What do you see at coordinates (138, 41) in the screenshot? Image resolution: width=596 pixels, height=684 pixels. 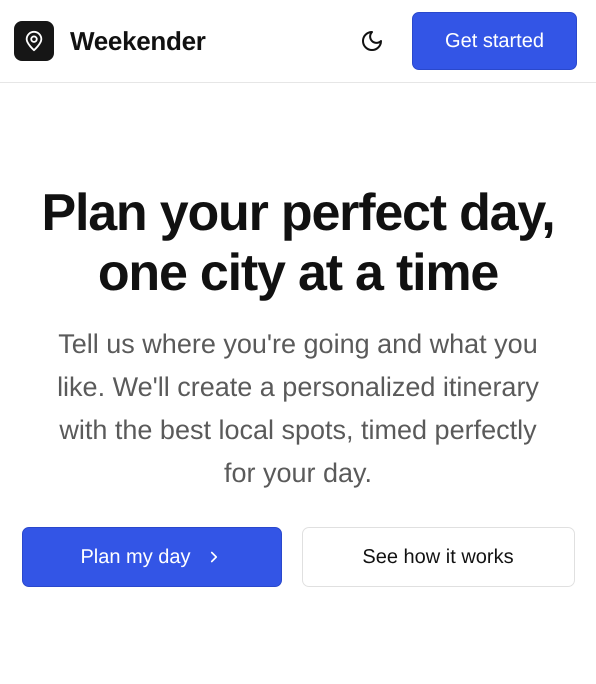 I see `brand-name: Weekender` at bounding box center [138, 41].